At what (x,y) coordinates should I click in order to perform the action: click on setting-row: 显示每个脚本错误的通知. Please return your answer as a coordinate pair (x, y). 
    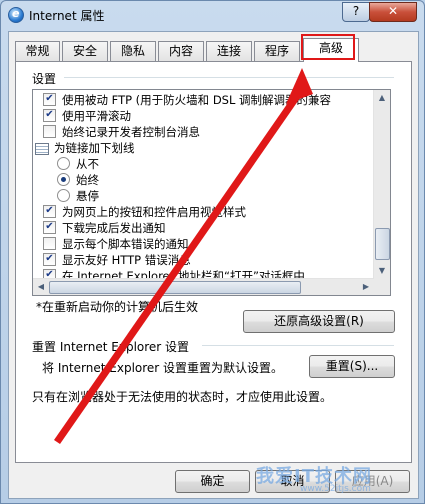
    Looking at the image, I should click on (116, 244).